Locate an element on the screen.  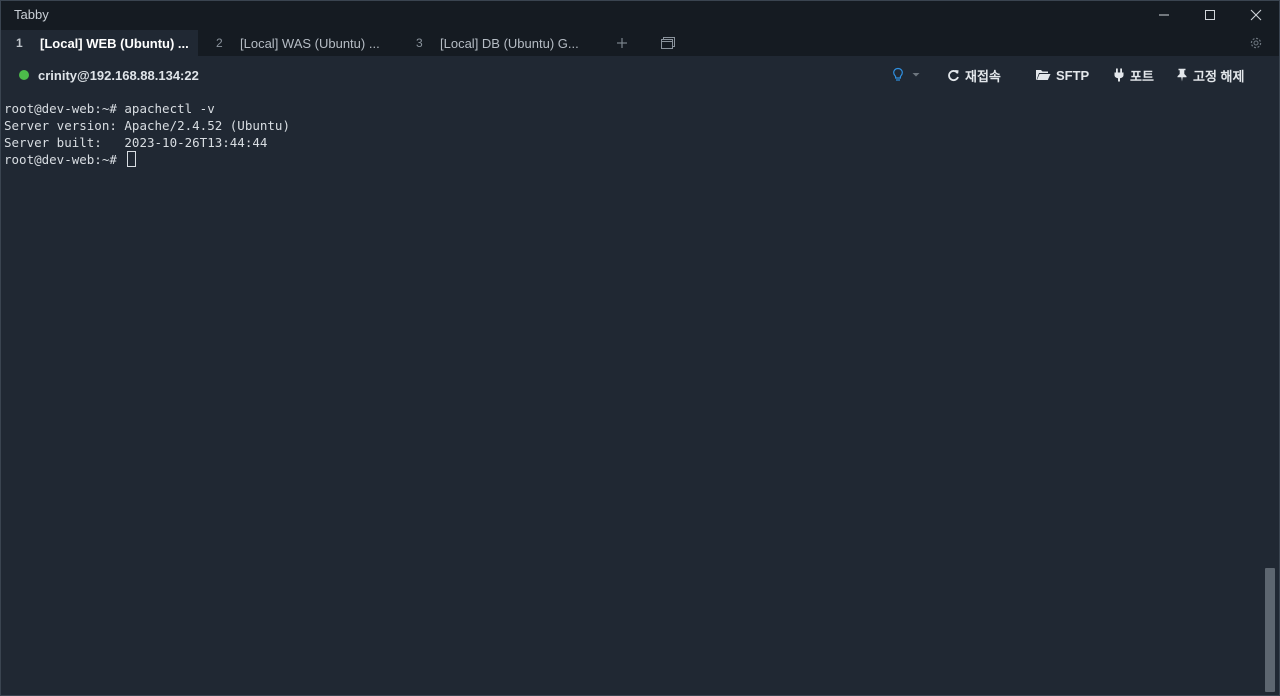
plus-icon is located at coordinates (622, 43).